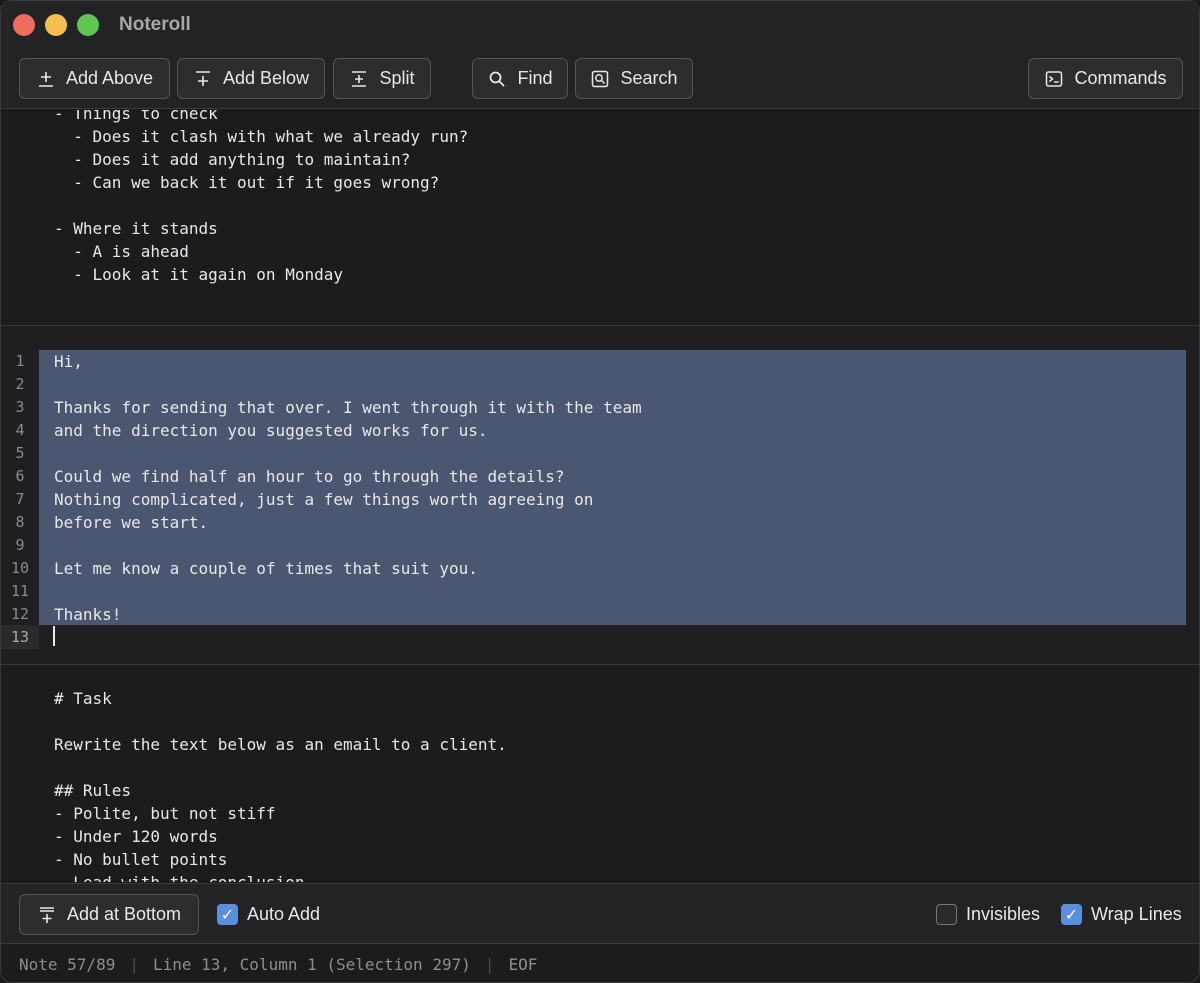 The height and width of the screenshot is (983, 1200). I want to click on line-number: 4, so click(20, 430).